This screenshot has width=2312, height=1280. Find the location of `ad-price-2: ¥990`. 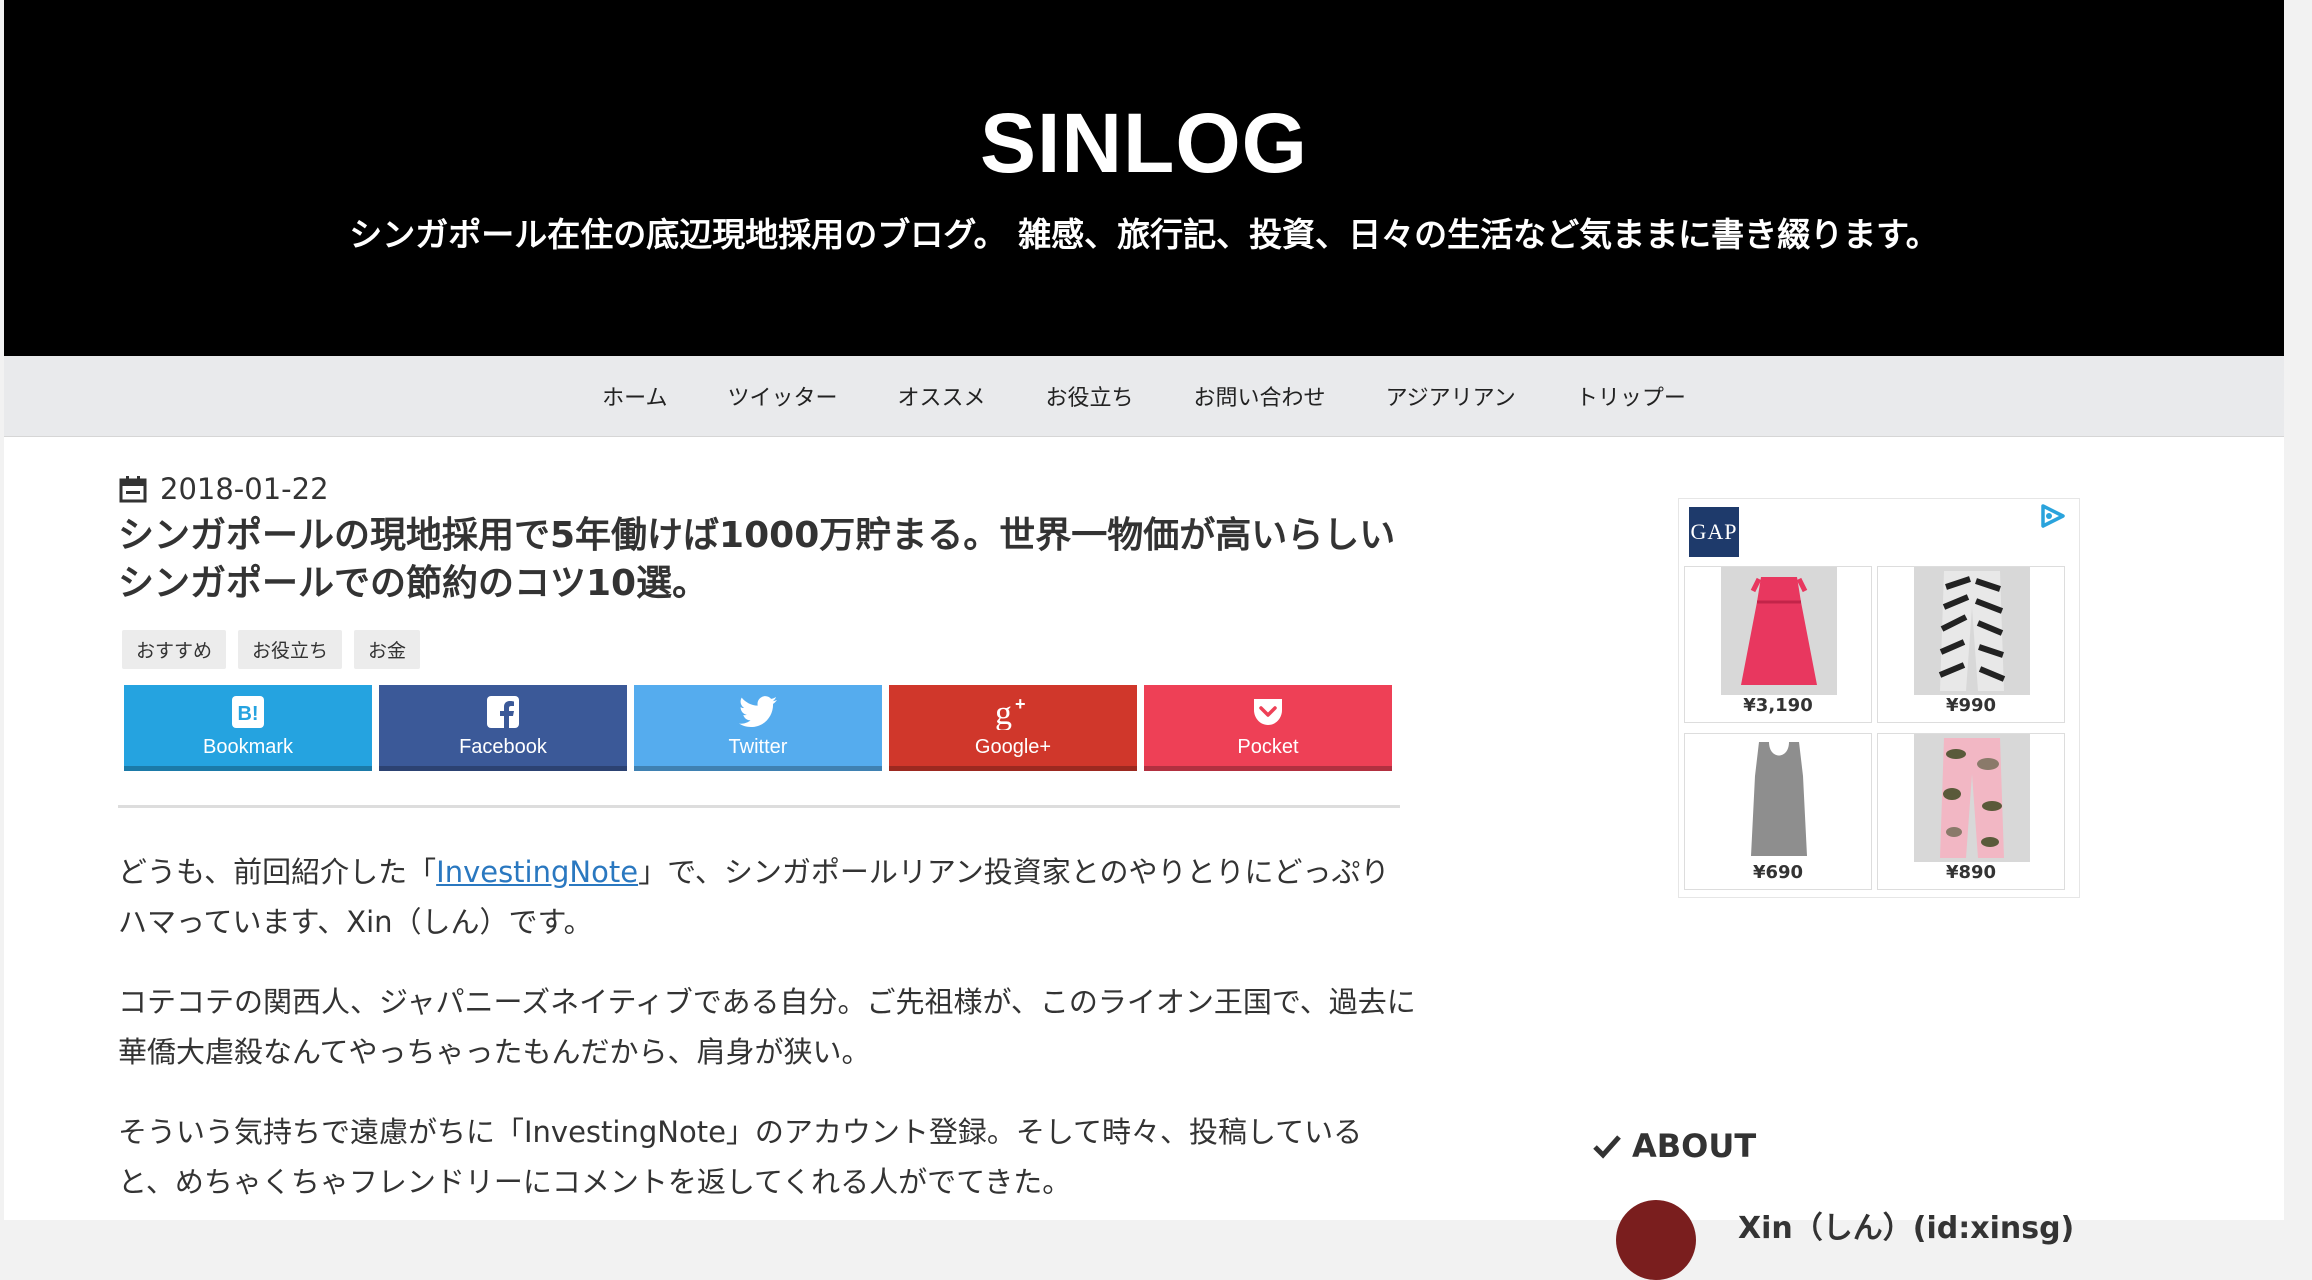

ad-price-2: ¥990 is located at coordinates (1971, 705).